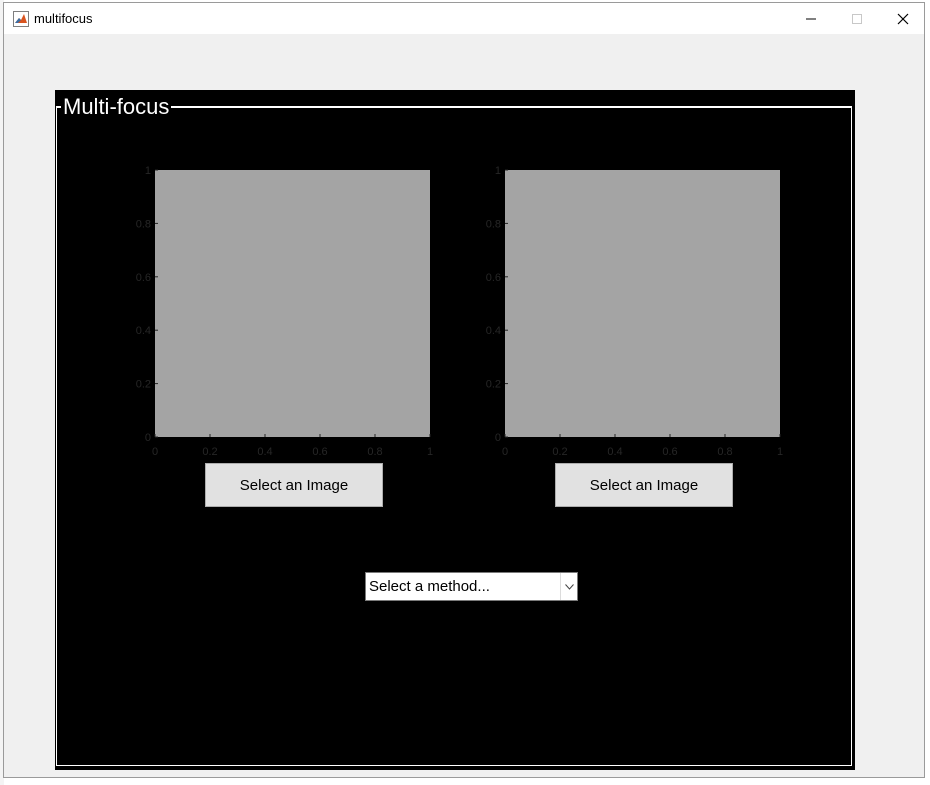 The height and width of the screenshot is (785, 930). I want to click on dropdown-arrow, so click(568, 586).